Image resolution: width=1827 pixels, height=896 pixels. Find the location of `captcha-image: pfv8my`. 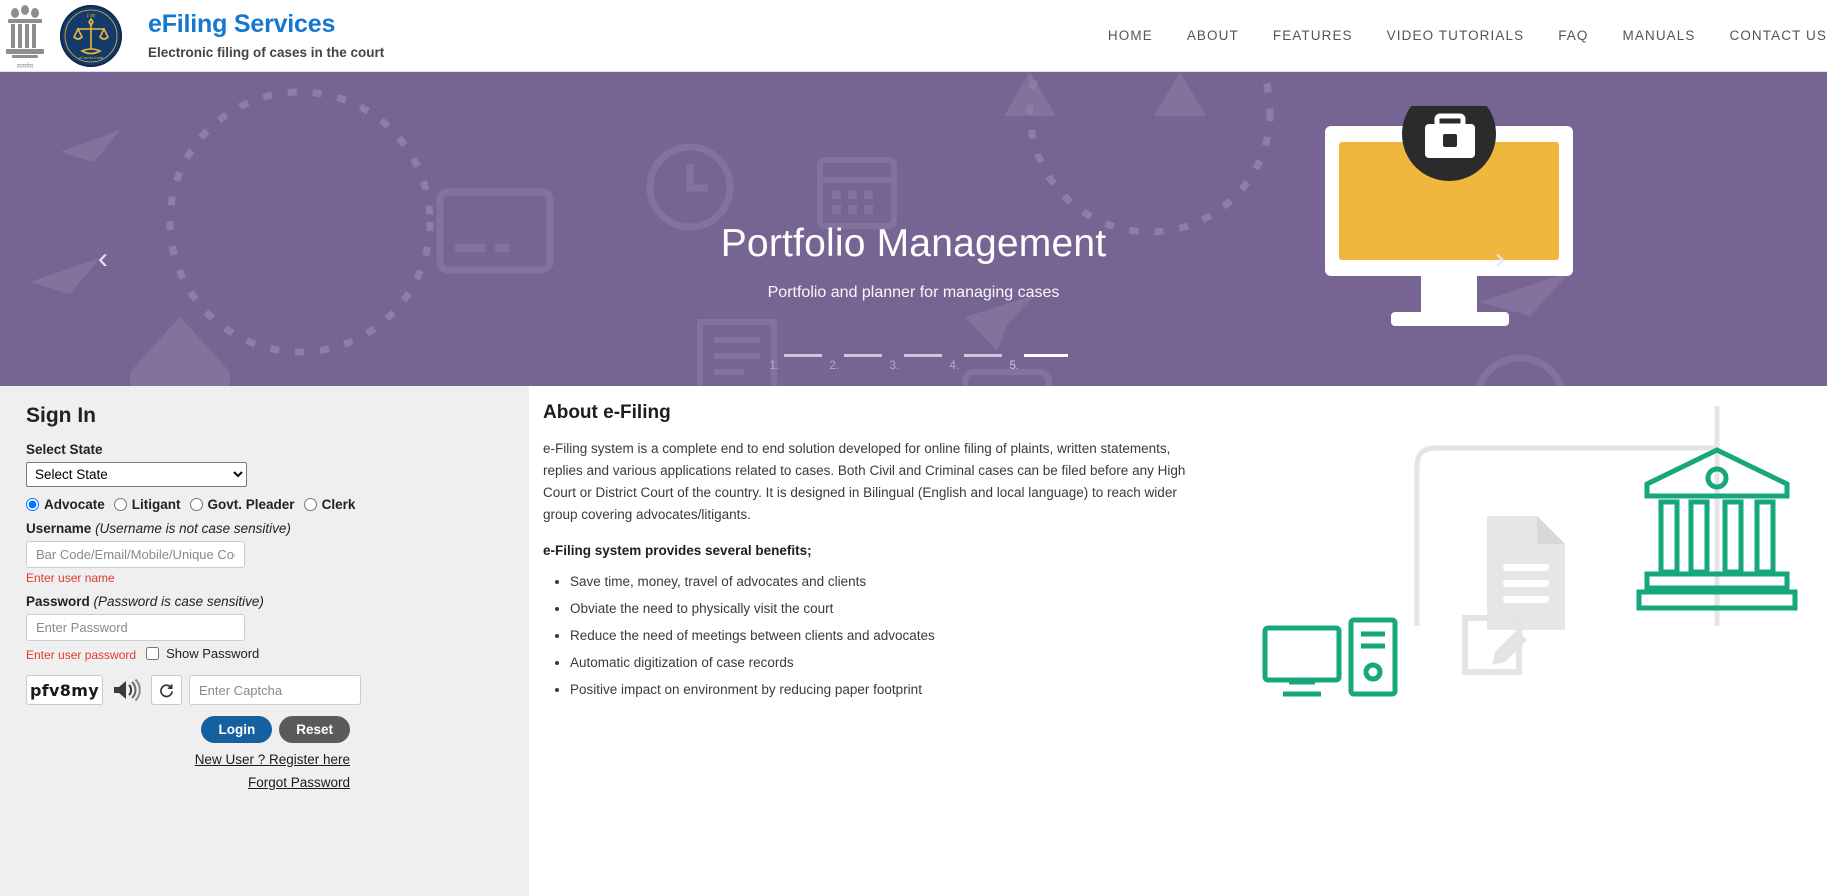

captcha-image: pfv8my is located at coordinates (64, 690).